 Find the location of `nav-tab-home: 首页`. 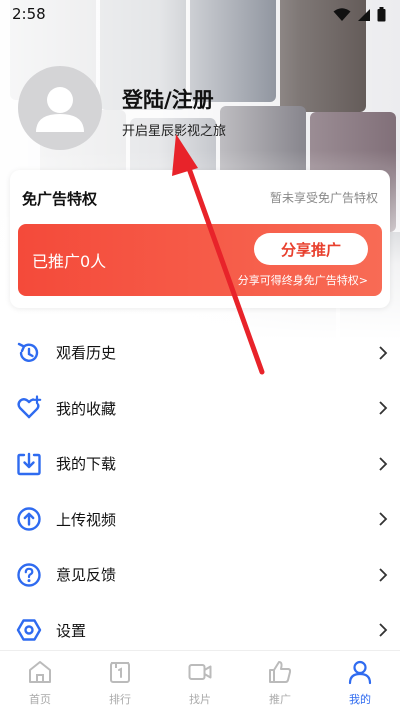

nav-tab-home: 首页 is located at coordinates (40, 681).